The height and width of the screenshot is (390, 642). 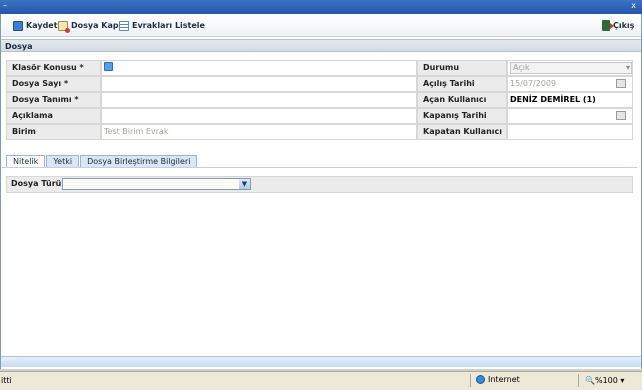 What do you see at coordinates (533, 83) in the screenshot?
I see `acilis-tarihi-value: 15/07/2009` at bounding box center [533, 83].